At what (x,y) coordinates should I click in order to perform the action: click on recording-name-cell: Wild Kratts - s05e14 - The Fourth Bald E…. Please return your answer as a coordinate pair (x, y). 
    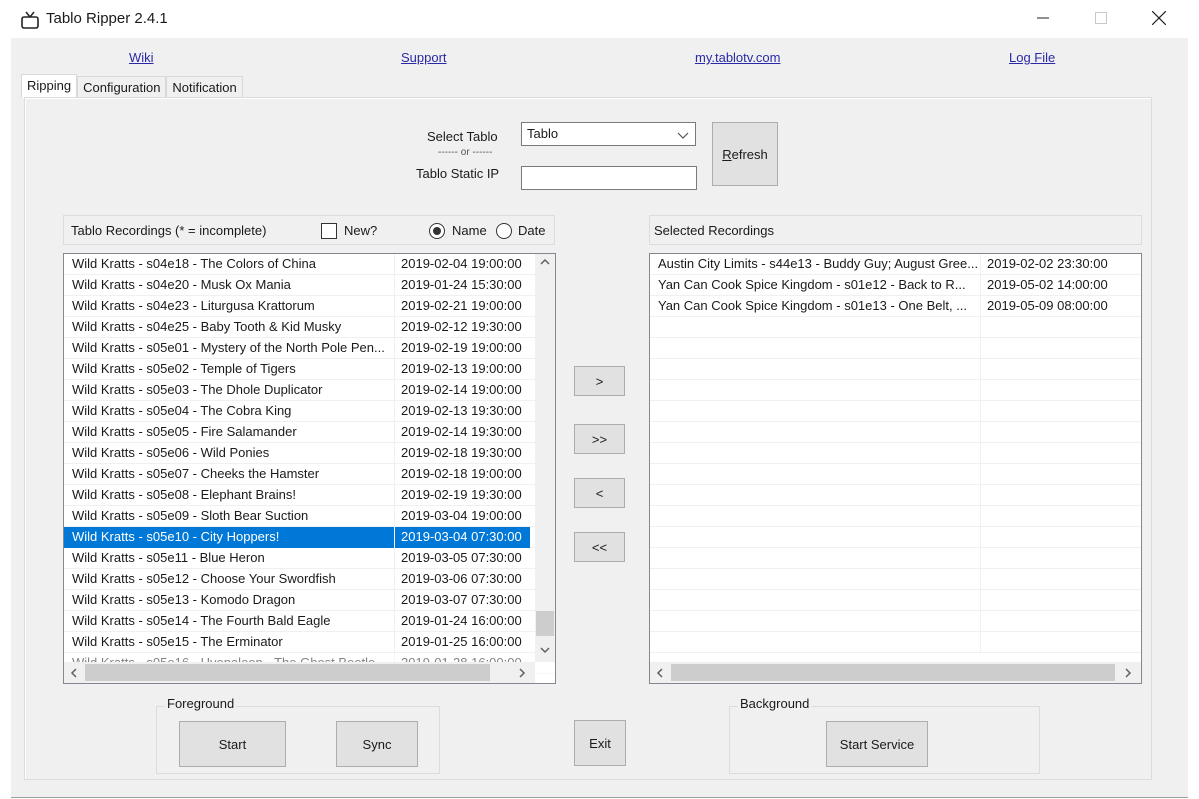
    Looking at the image, I should click on (201, 620).